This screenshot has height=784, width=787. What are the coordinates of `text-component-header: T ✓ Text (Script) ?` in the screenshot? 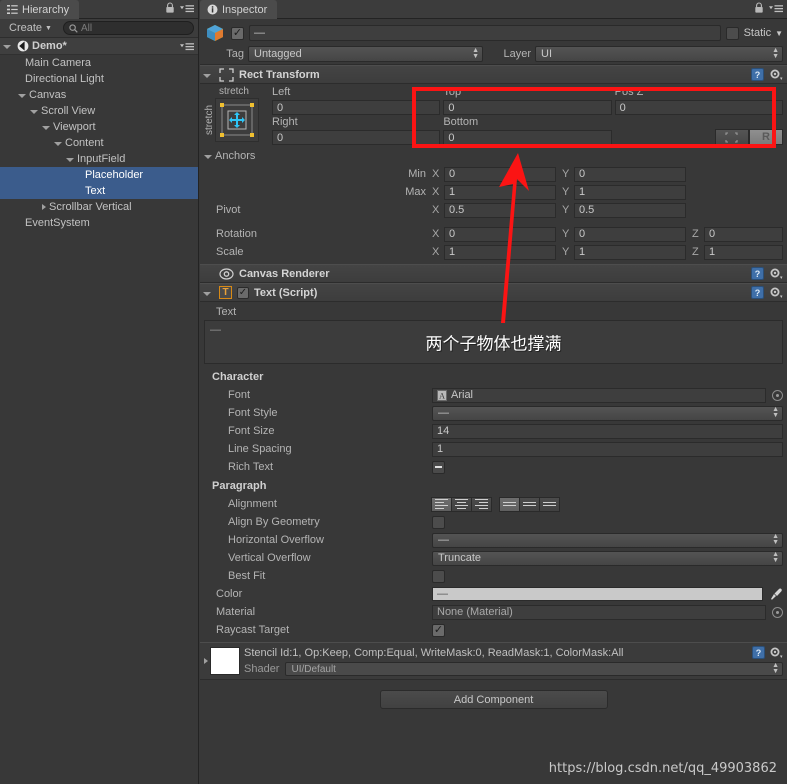 It's located at (493, 292).